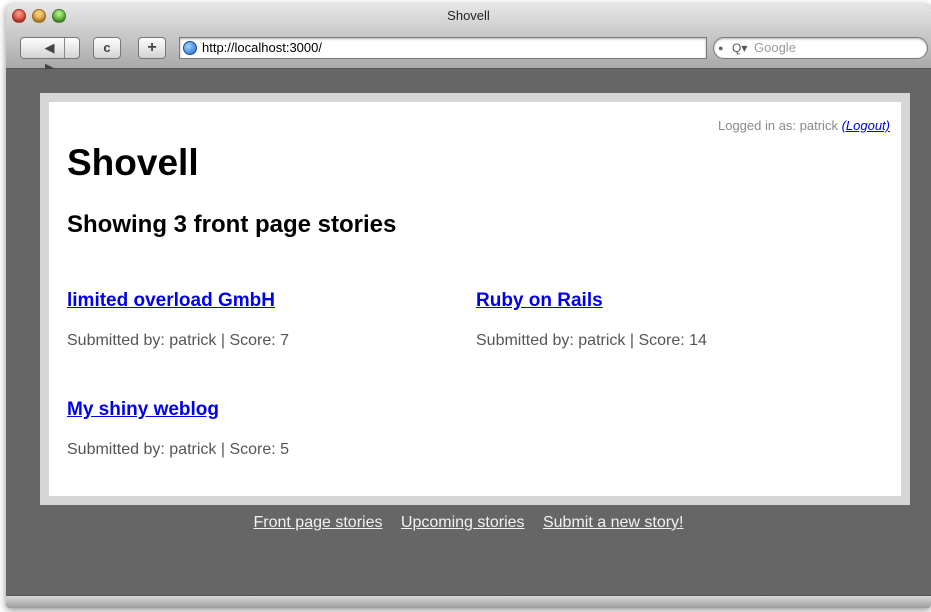 The image size is (931, 612). I want to click on story-meta: Submitted by: patrick | Score: 5, so click(178, 449).